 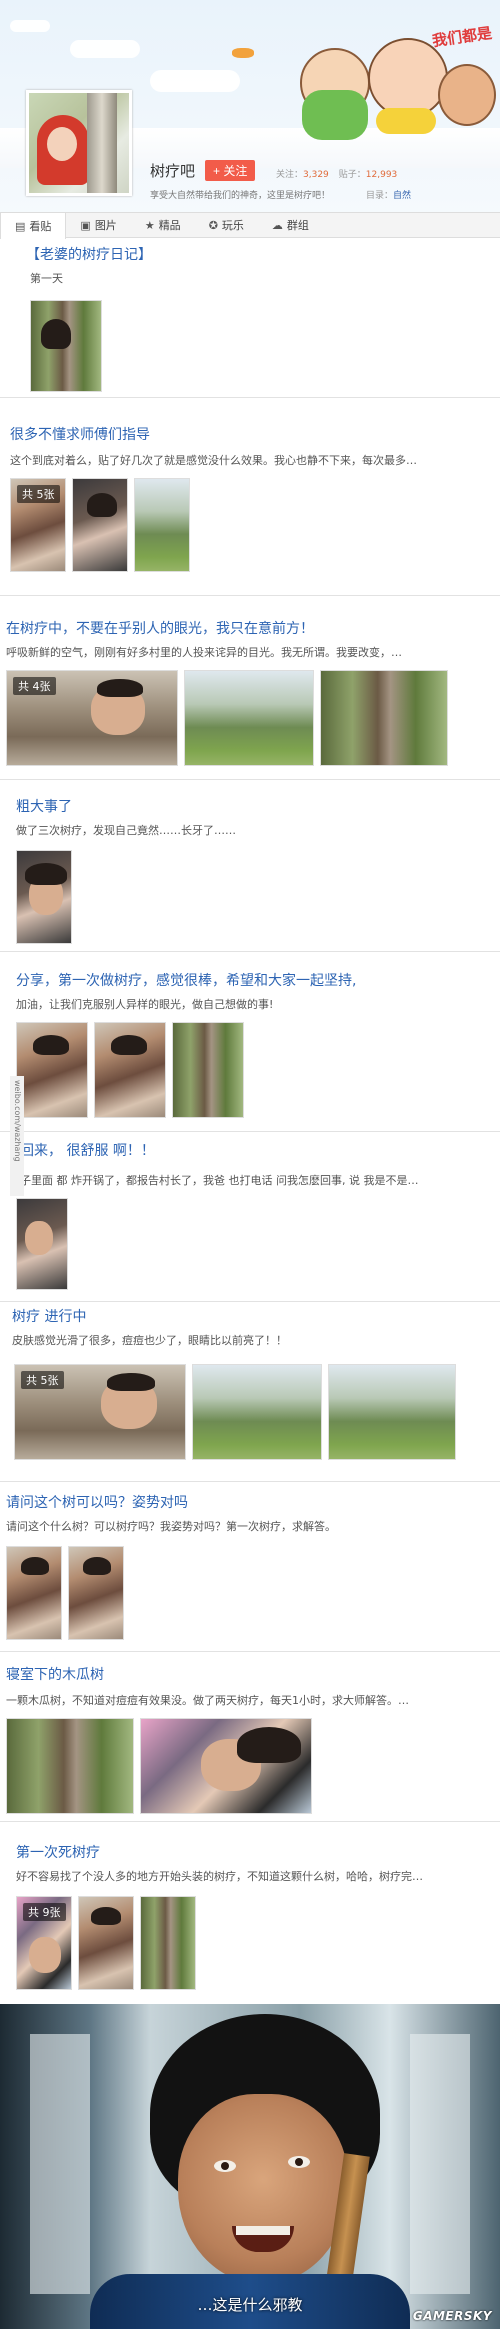 What do you see at coordinates (452, 2316) in the screenshot?
I see `gamersky-watermark: GAMERSKY` at bounding box center [452, 2316].